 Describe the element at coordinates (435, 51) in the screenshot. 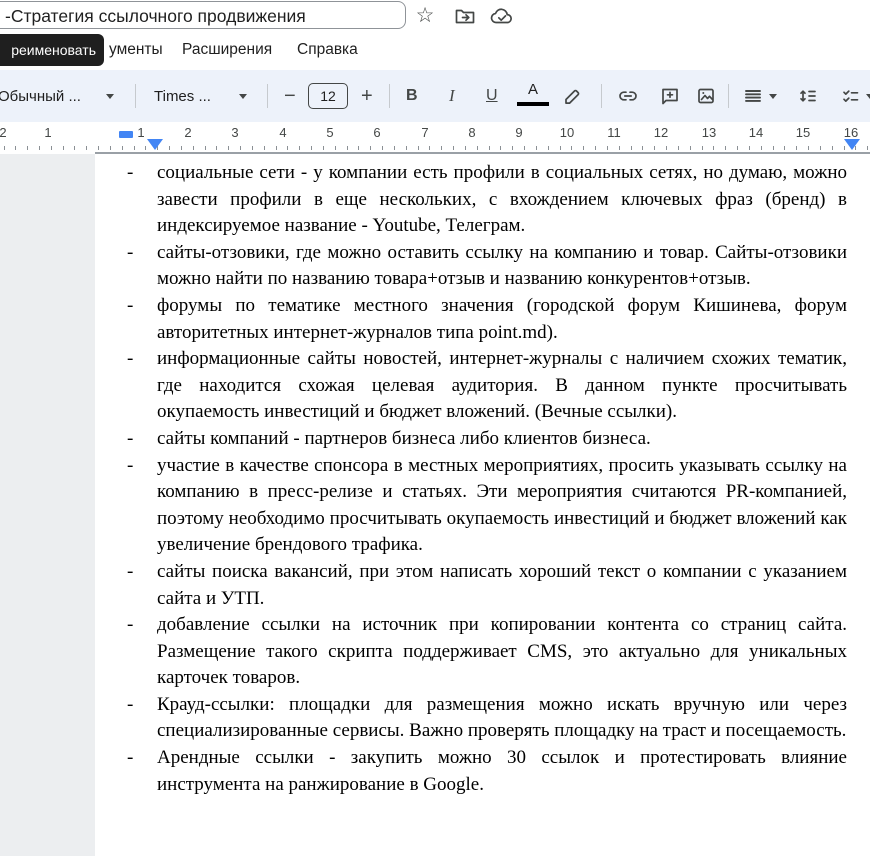

I see `menu-bar: ументы Расширения Справка реименовать` at that location.